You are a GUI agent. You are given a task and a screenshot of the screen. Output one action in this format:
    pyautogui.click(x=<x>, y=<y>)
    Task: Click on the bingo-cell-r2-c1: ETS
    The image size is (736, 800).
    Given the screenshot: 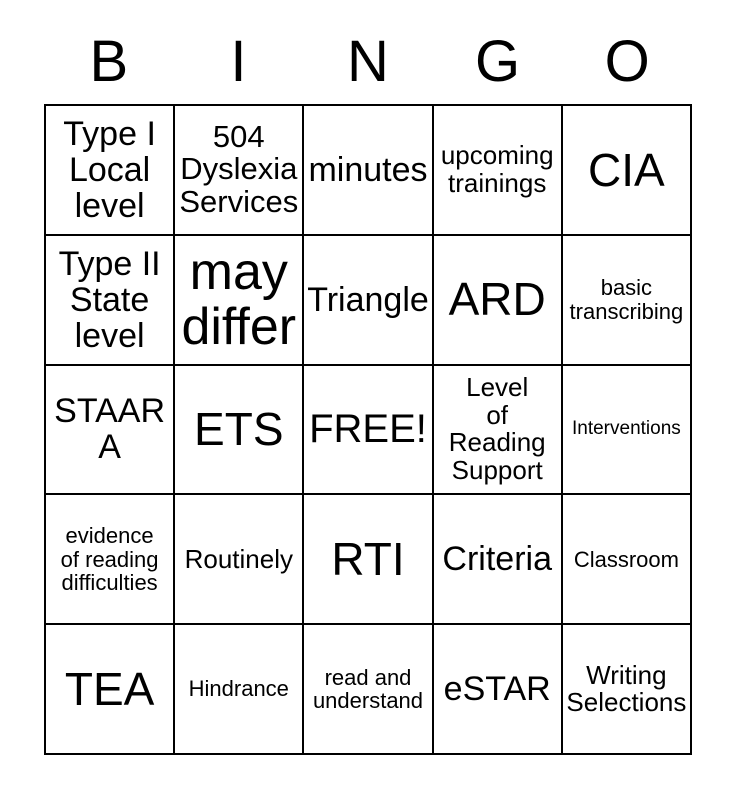 What is the action you would take?
    pyautogui.click(x=240, y=430)
    